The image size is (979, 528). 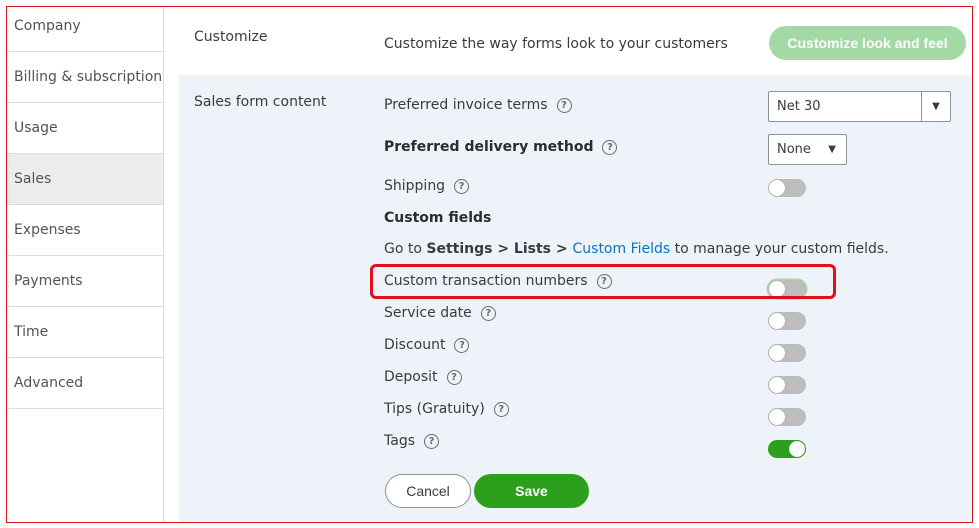 What do you see at coordinates (787, 449) in the screenshot?
I see `tags-toggle` at bounding box center [787, 449].